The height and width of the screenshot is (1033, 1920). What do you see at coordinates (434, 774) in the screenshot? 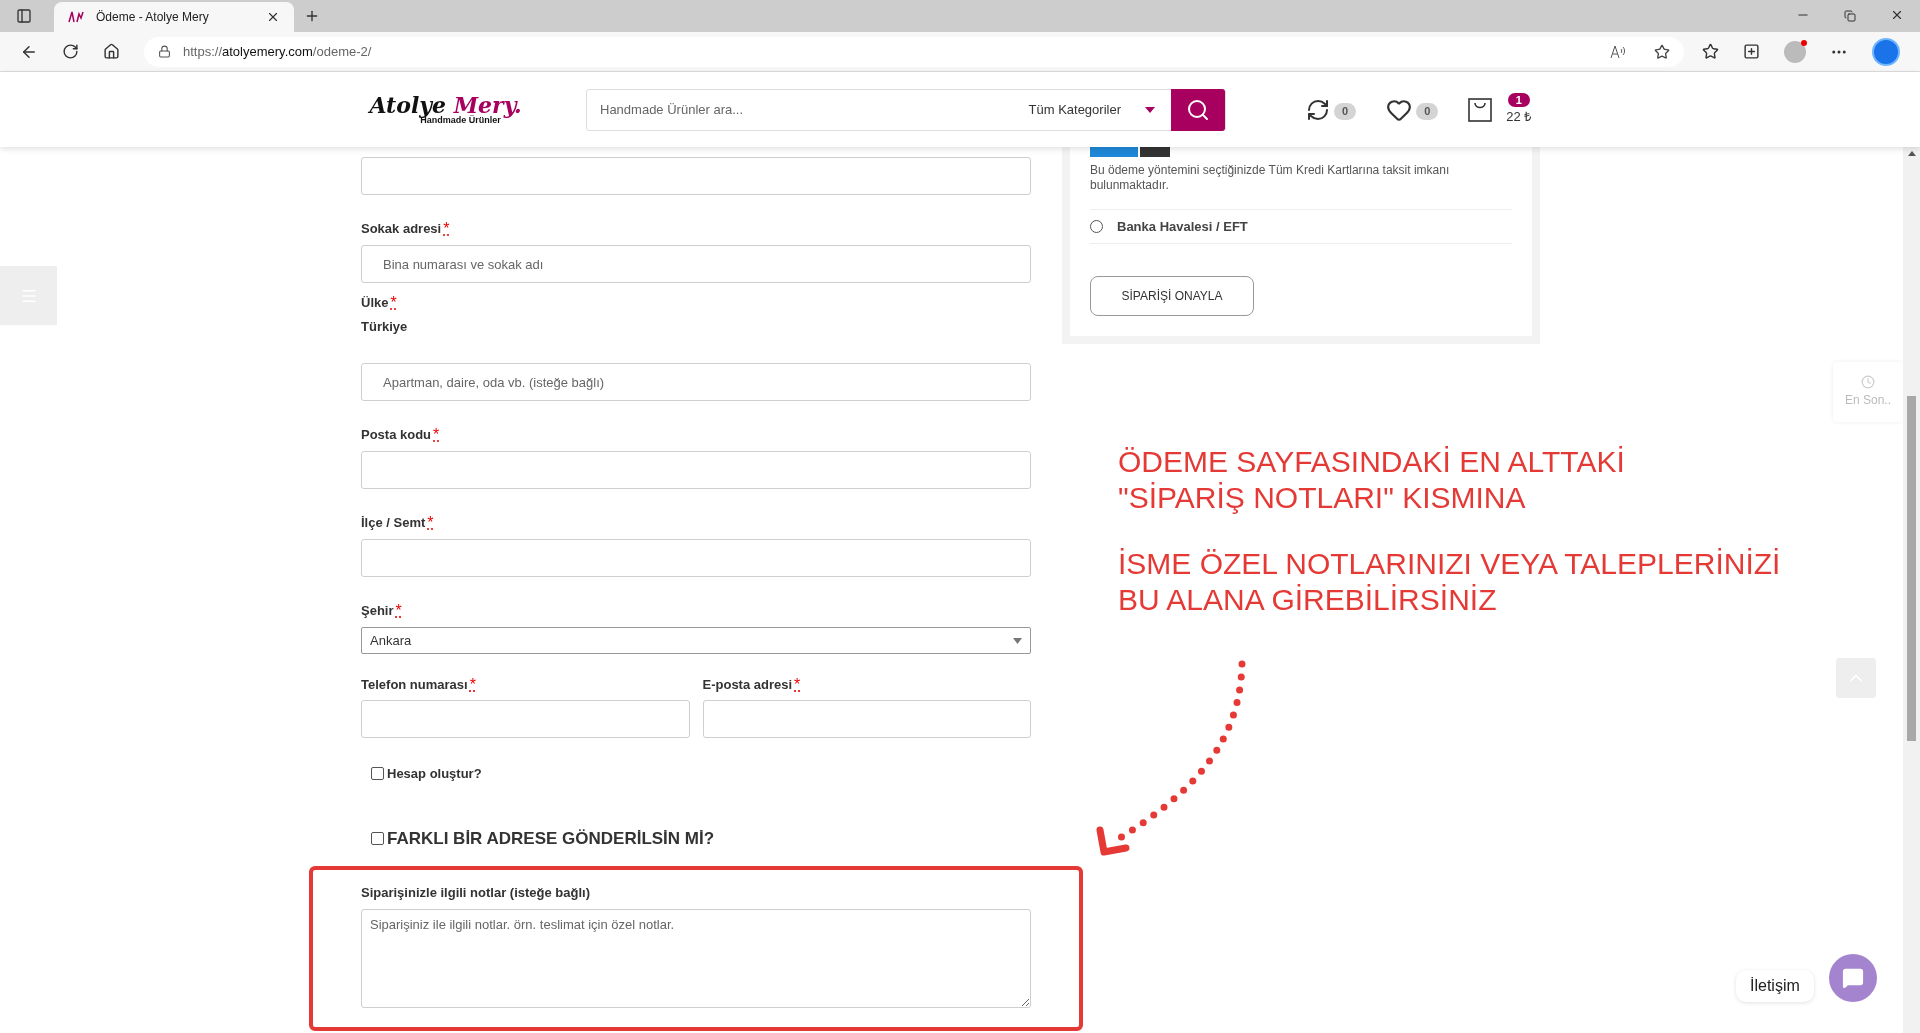
I see `checkbox-label: Hesap oluştur?` at bounding box center [434, 774].